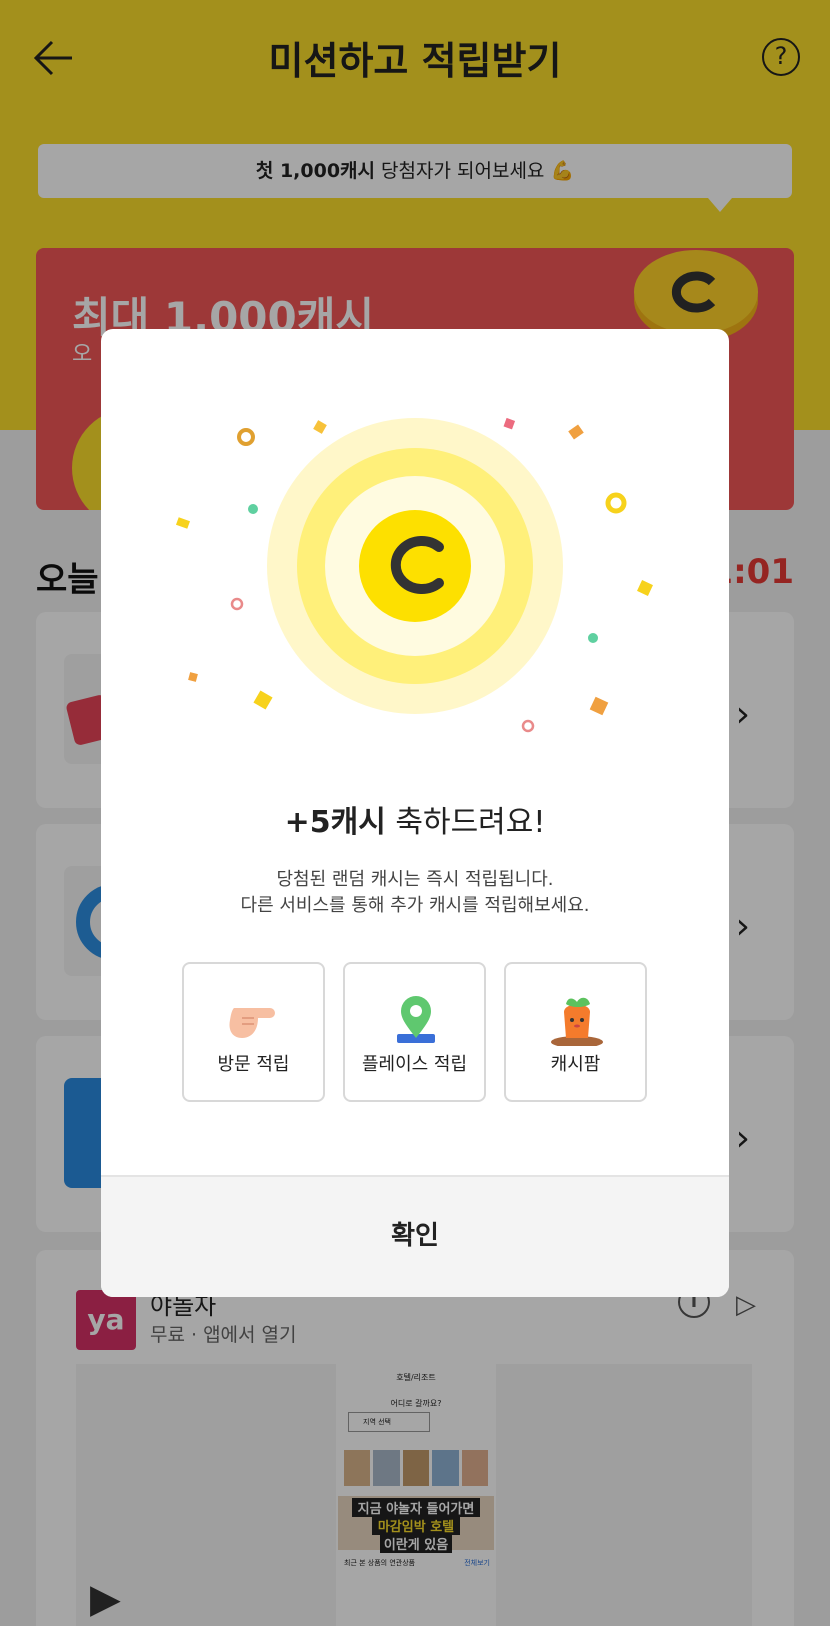 This screenshot has width=830, height=1626. I want to click on reward-title: +5캐시 축하드려요!, so click(415, 819).